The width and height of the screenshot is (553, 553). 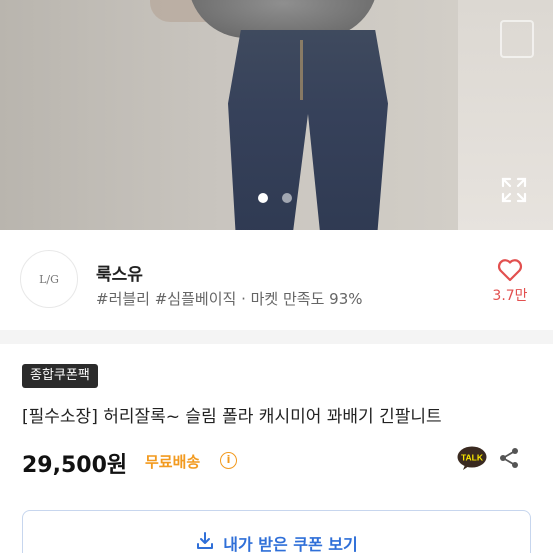 I want to click on info-icon: i, so click(x=228, y=460).